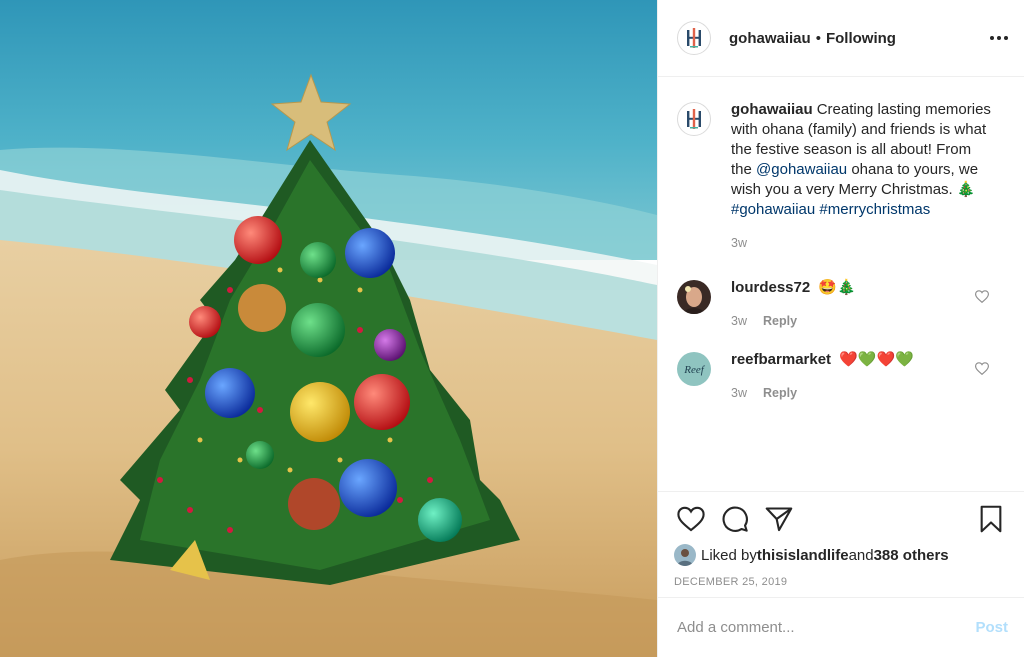 This screenshot has width=1024, height=657. I want to click on more-icon, so click(999, 38).